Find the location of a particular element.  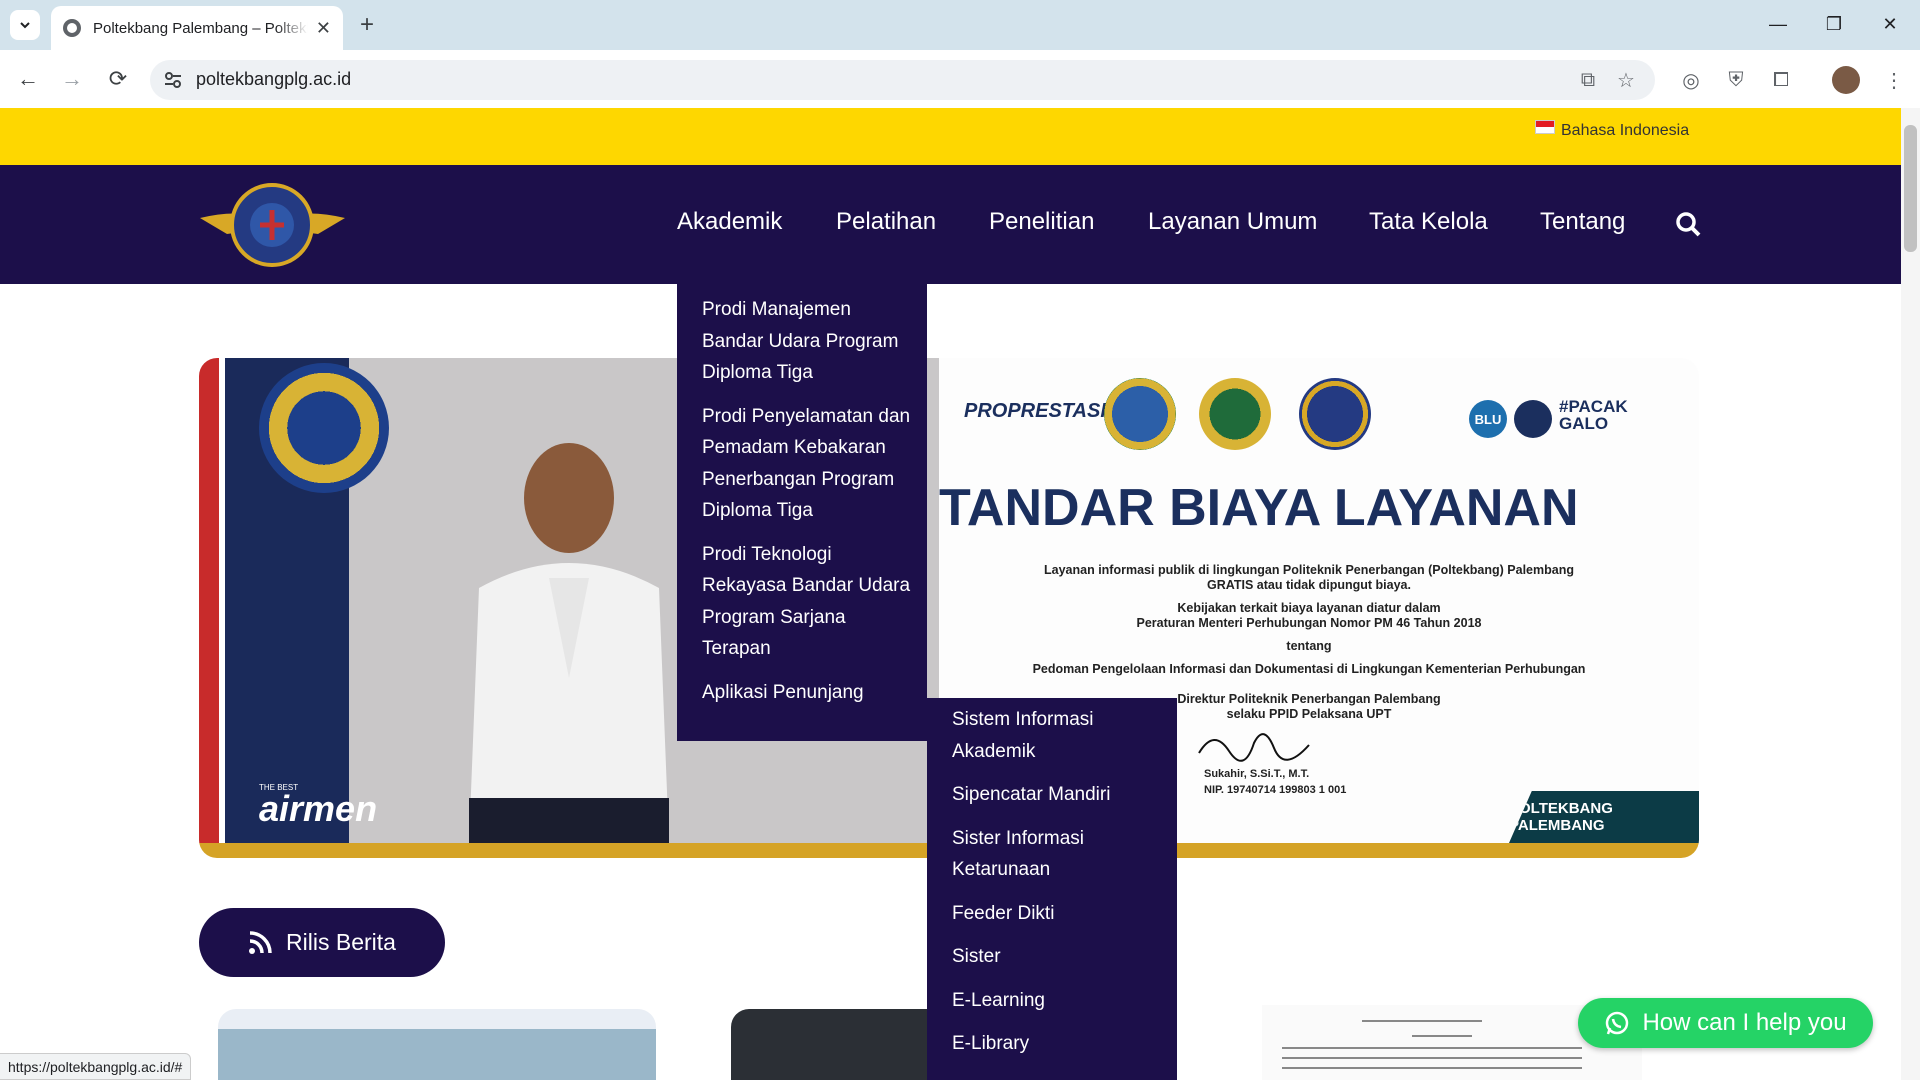

poltekbang-logo is located at coordinates (272, 225).